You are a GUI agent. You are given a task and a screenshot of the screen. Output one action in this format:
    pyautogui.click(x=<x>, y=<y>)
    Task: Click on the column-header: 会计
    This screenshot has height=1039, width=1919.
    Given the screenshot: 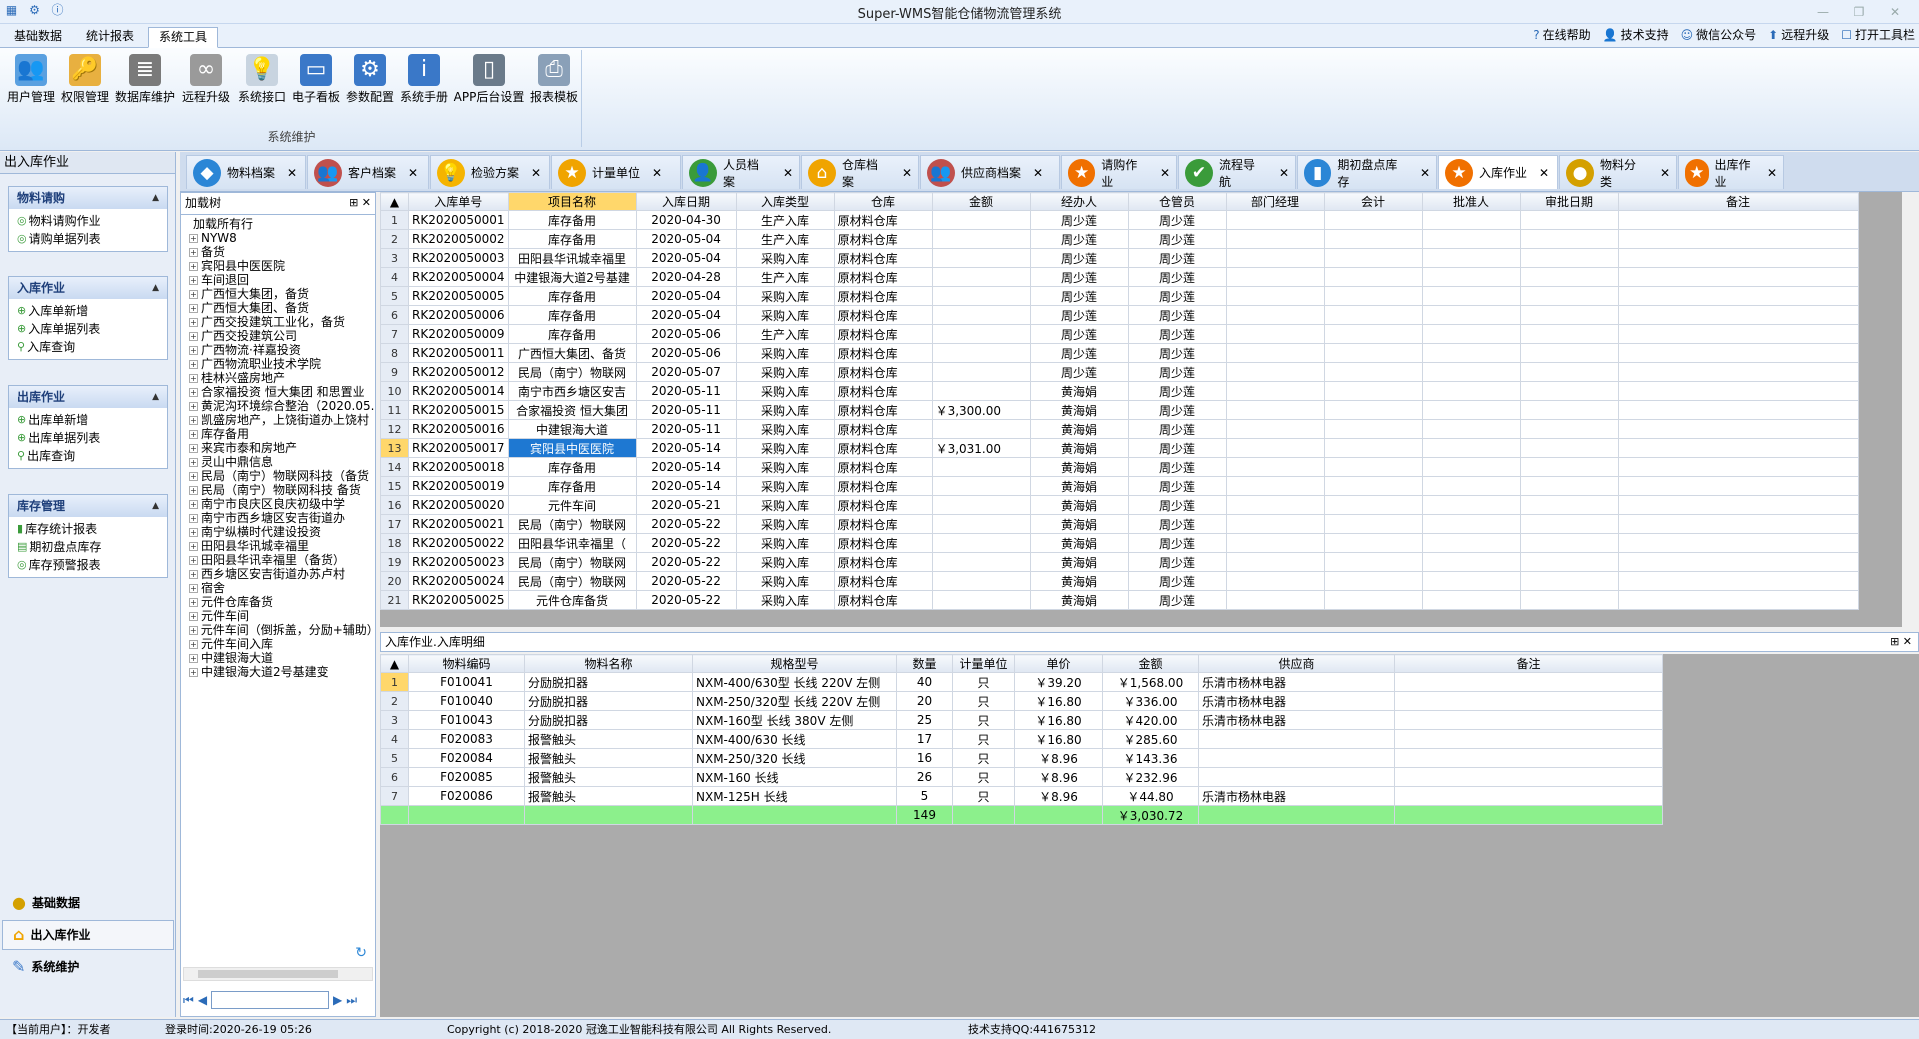 What is the action you would take?
    pyautogui.click(x=1373, y=201)
    